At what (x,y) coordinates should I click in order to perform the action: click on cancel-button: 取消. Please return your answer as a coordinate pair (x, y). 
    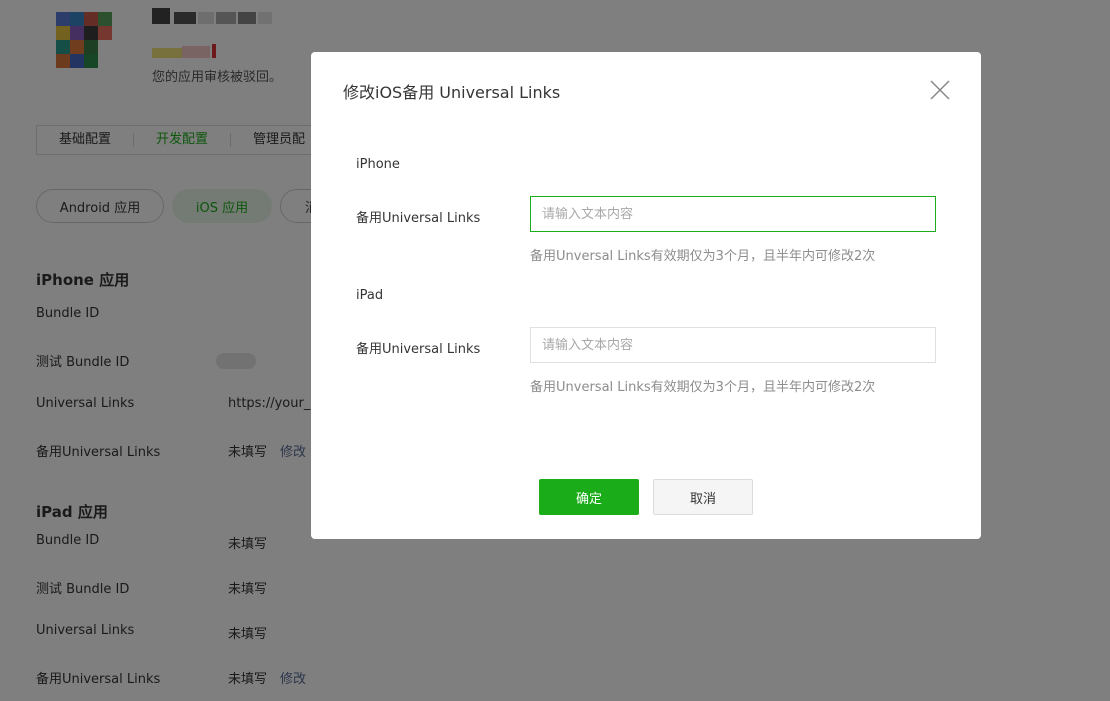
    Looking at the image, I should click on (703, 497).